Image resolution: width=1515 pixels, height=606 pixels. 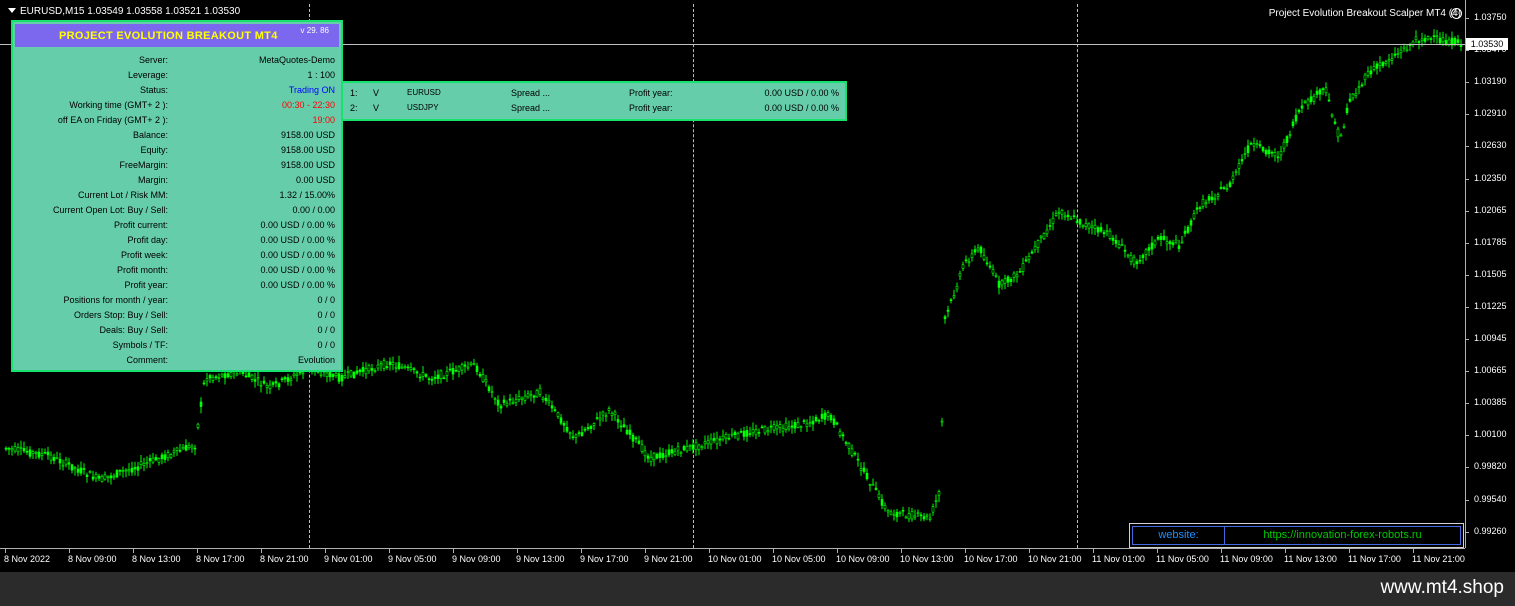 I want to click on footer-watermark: www.mt4.shop, so click(x=1442, y=587).